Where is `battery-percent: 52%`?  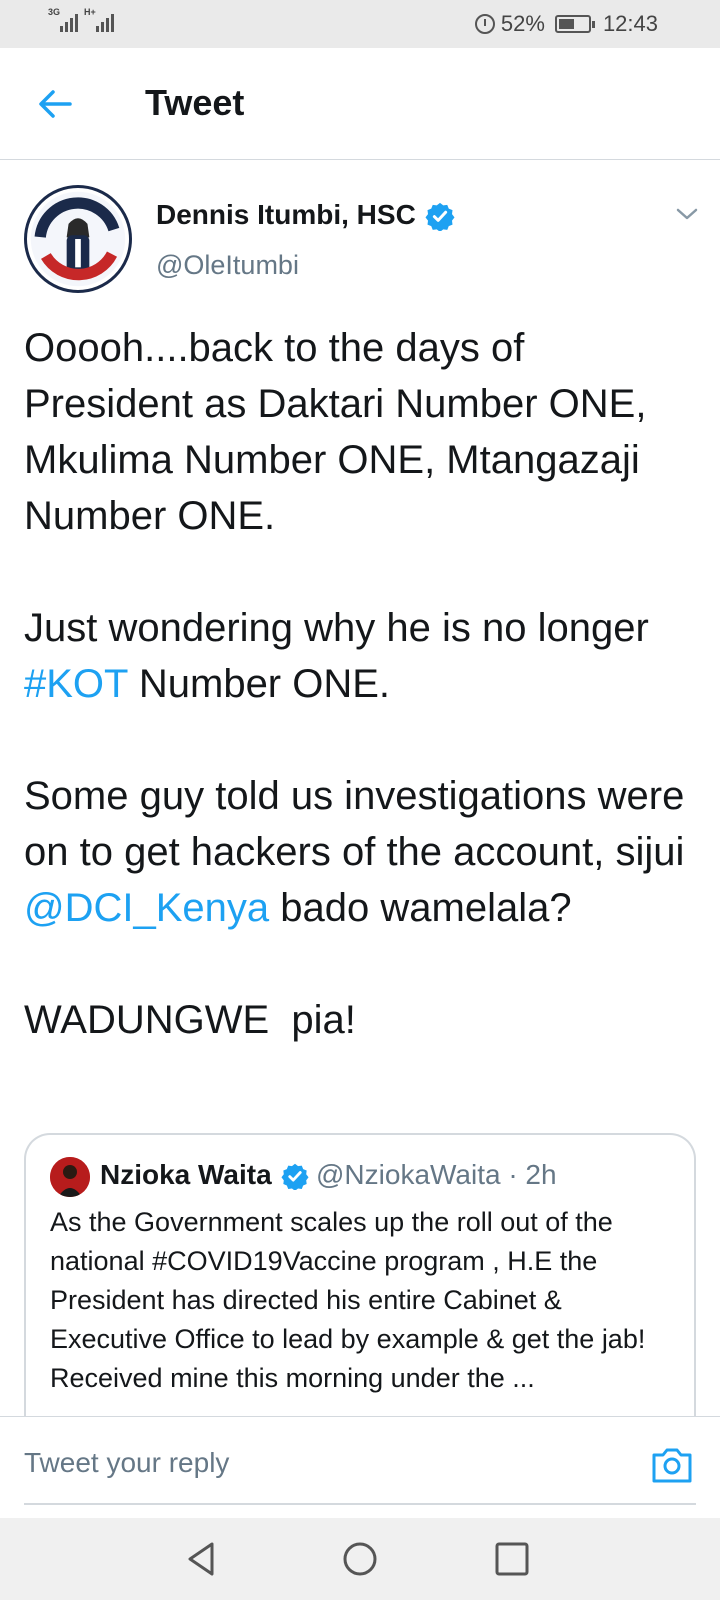 battery-percent: 52% is located at coordinates (522, 23).